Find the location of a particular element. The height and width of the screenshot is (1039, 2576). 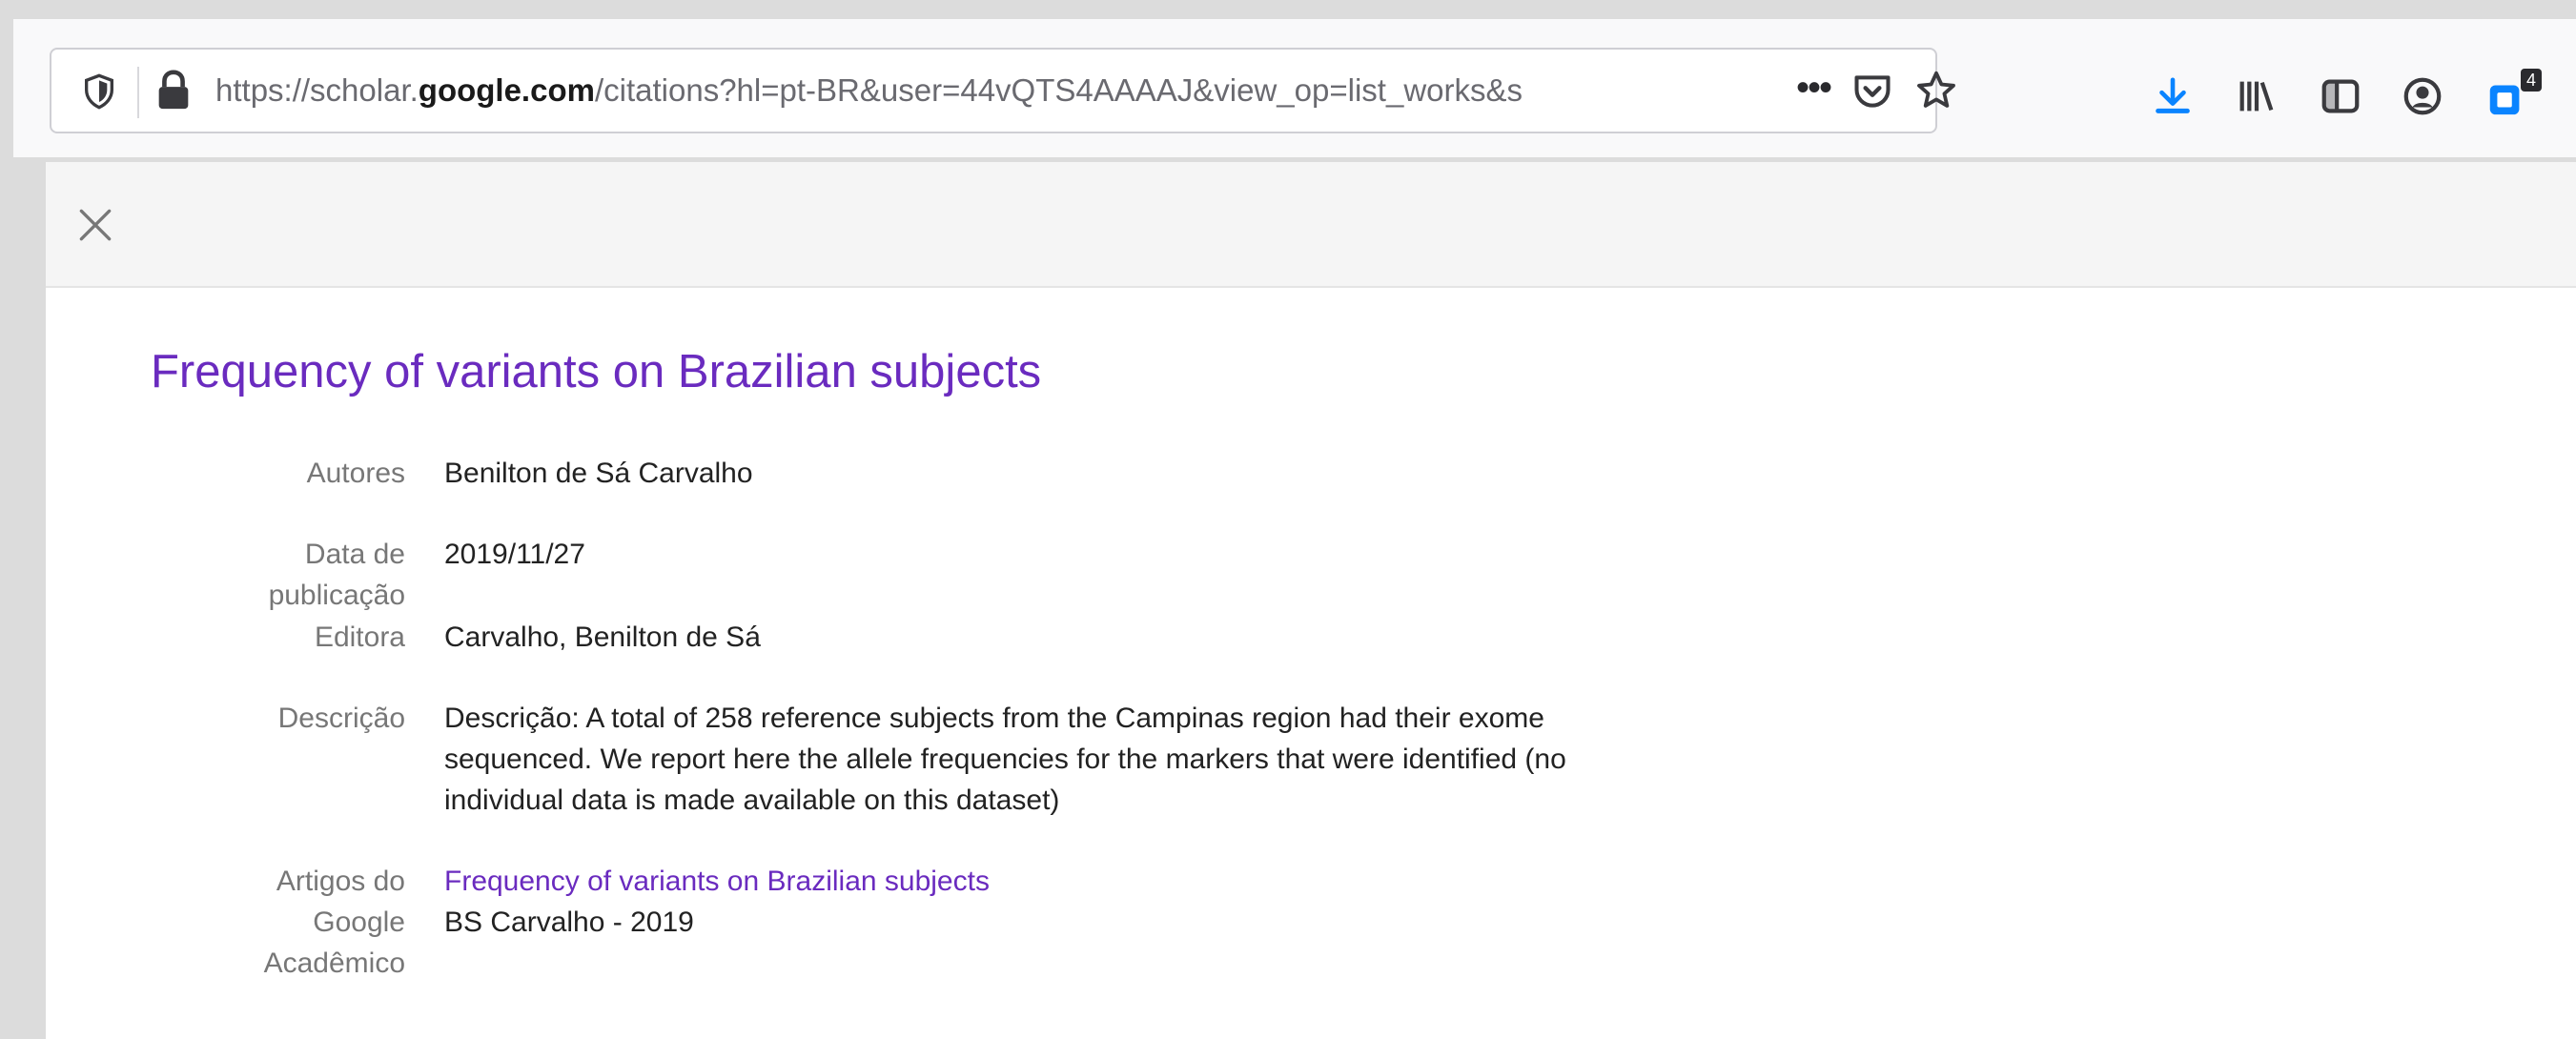

lock-icon is located at coordinates (173, 90).